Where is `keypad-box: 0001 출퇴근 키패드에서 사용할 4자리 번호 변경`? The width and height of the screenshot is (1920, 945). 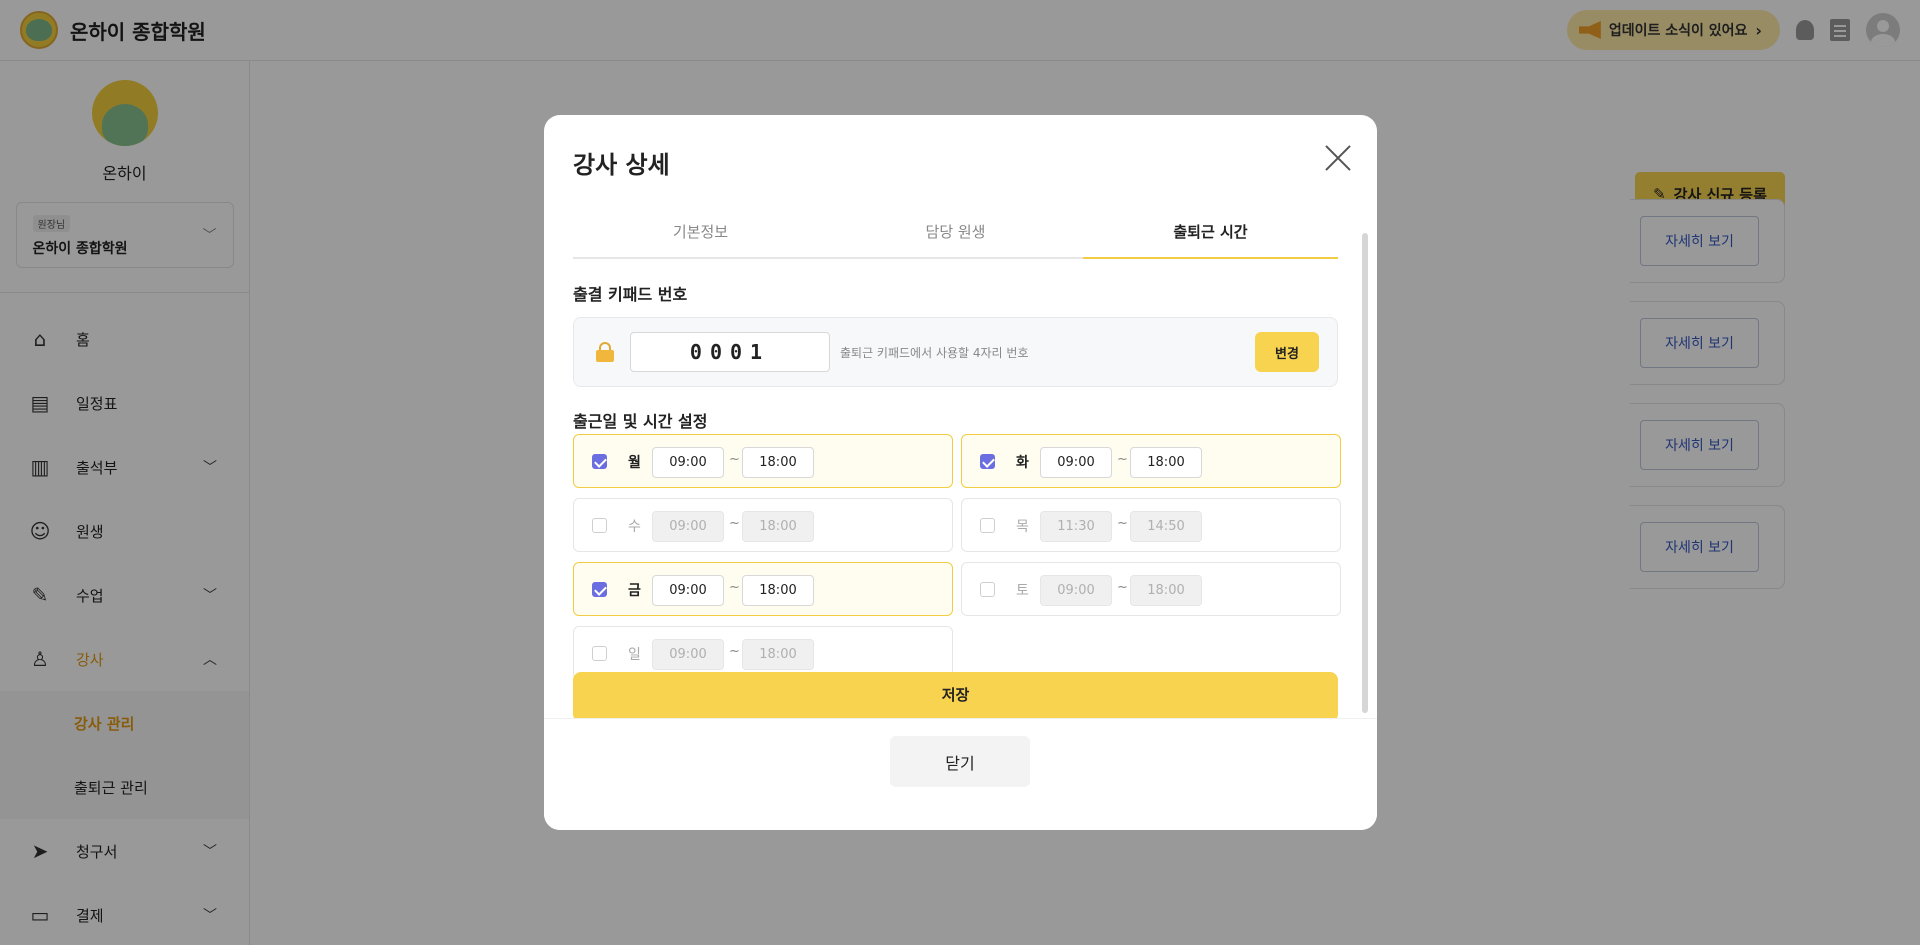
keypad-box: 0001 출퇴근 키패드에서 사용할 4자리 번호 변경 is located at coordinates (955, 352).